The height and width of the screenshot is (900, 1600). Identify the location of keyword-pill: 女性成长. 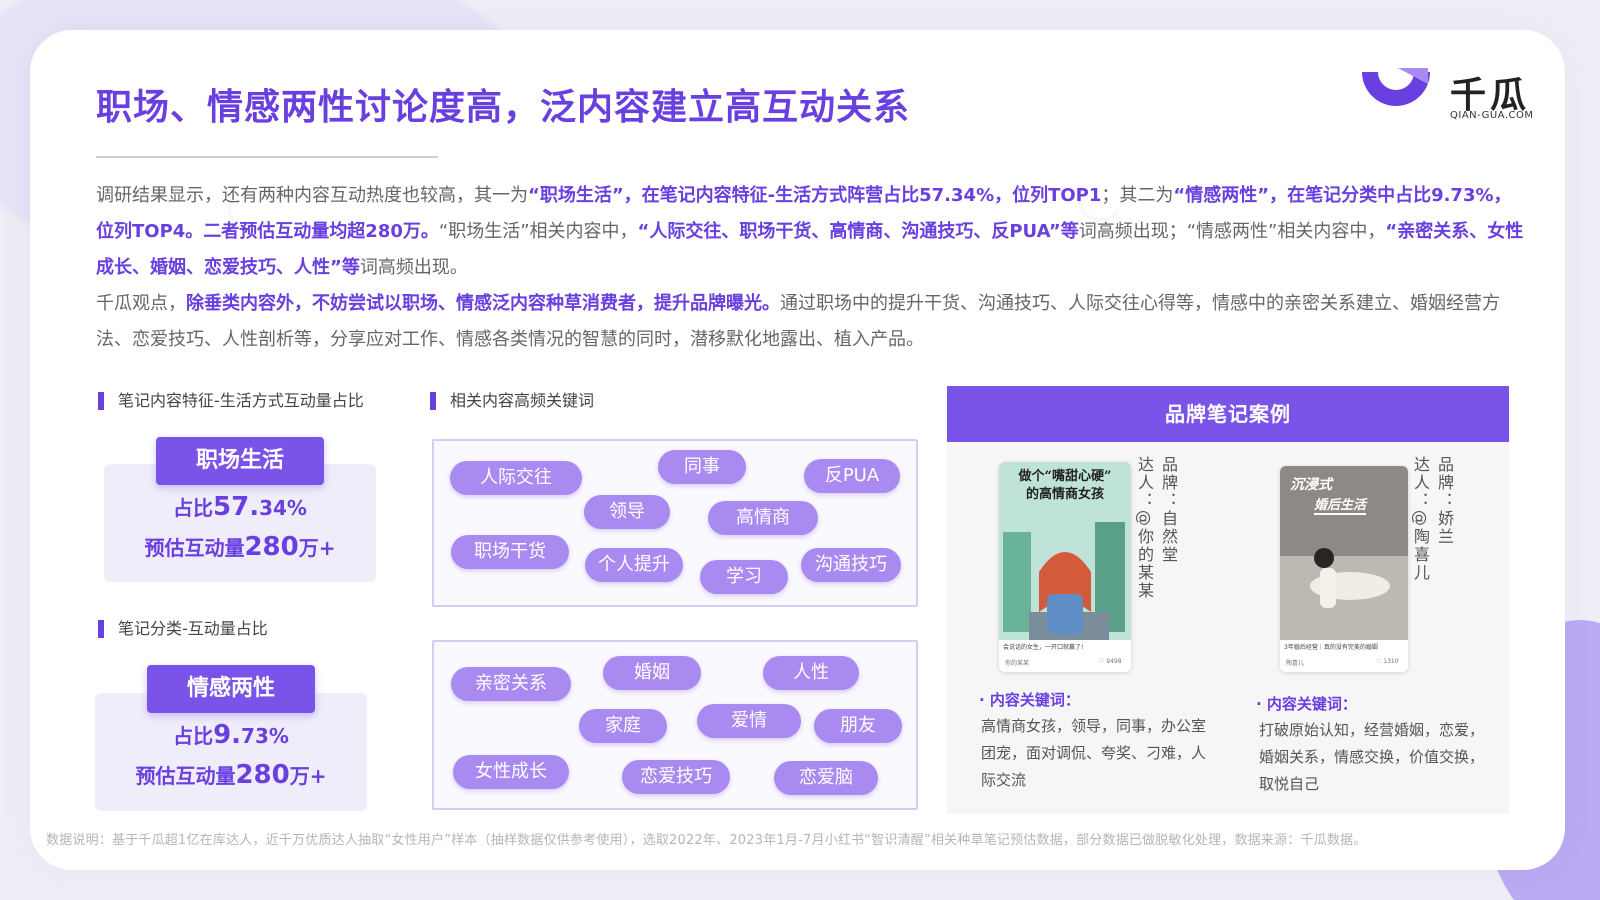
(511, 772).